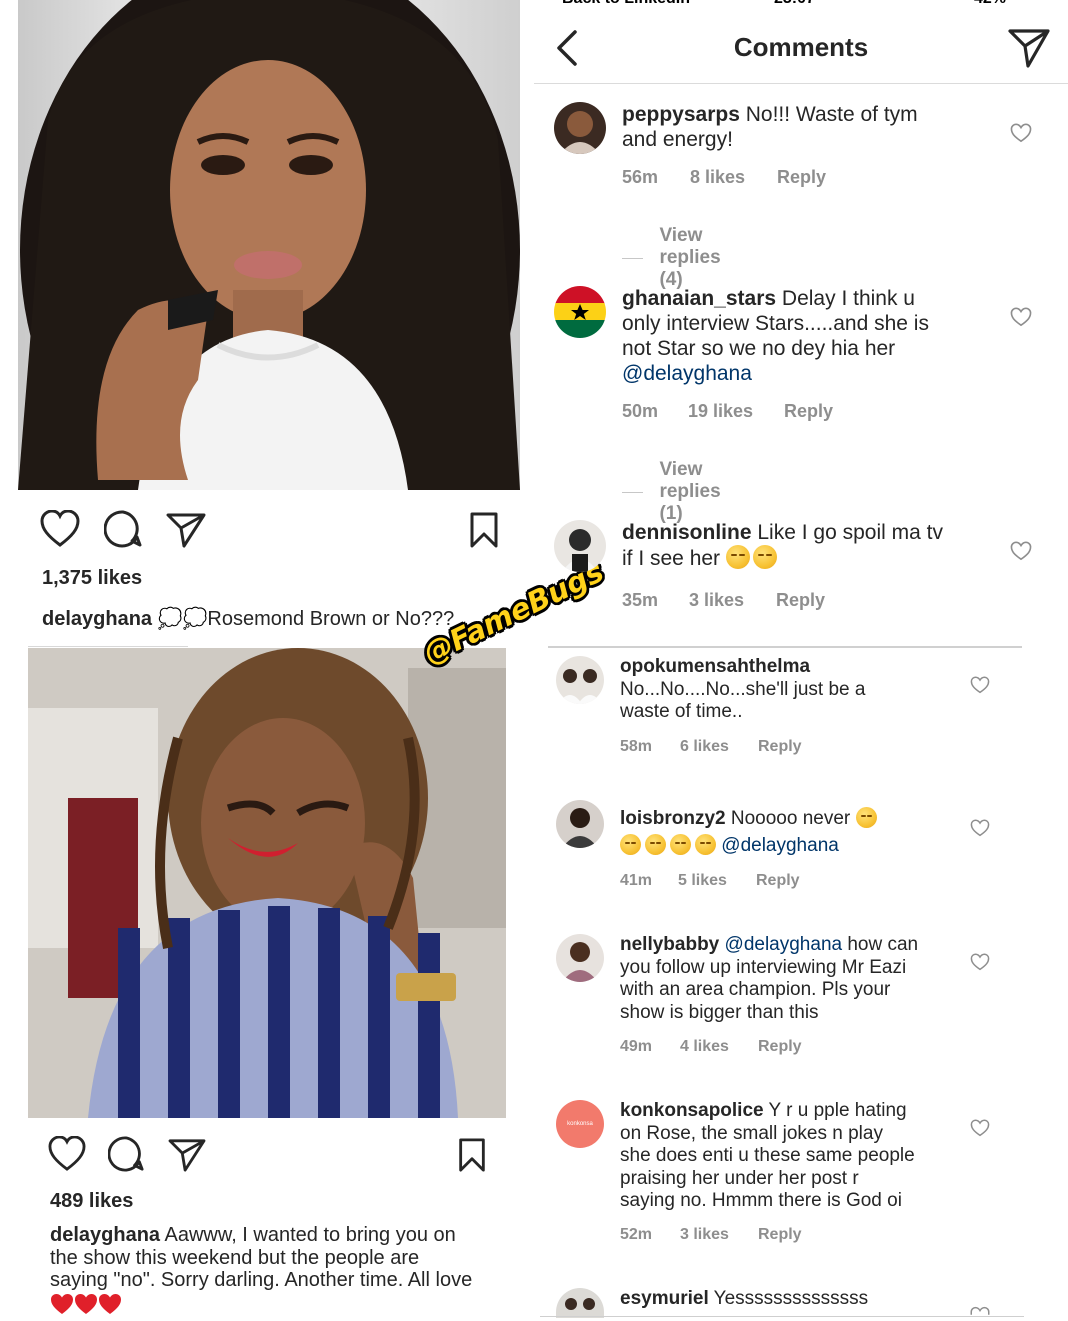 This screenshot has height=1321, width=1068. Describe the element at coordinates (681, 711) in the screenshot. I see `comment-line: waste of time..` at that location.